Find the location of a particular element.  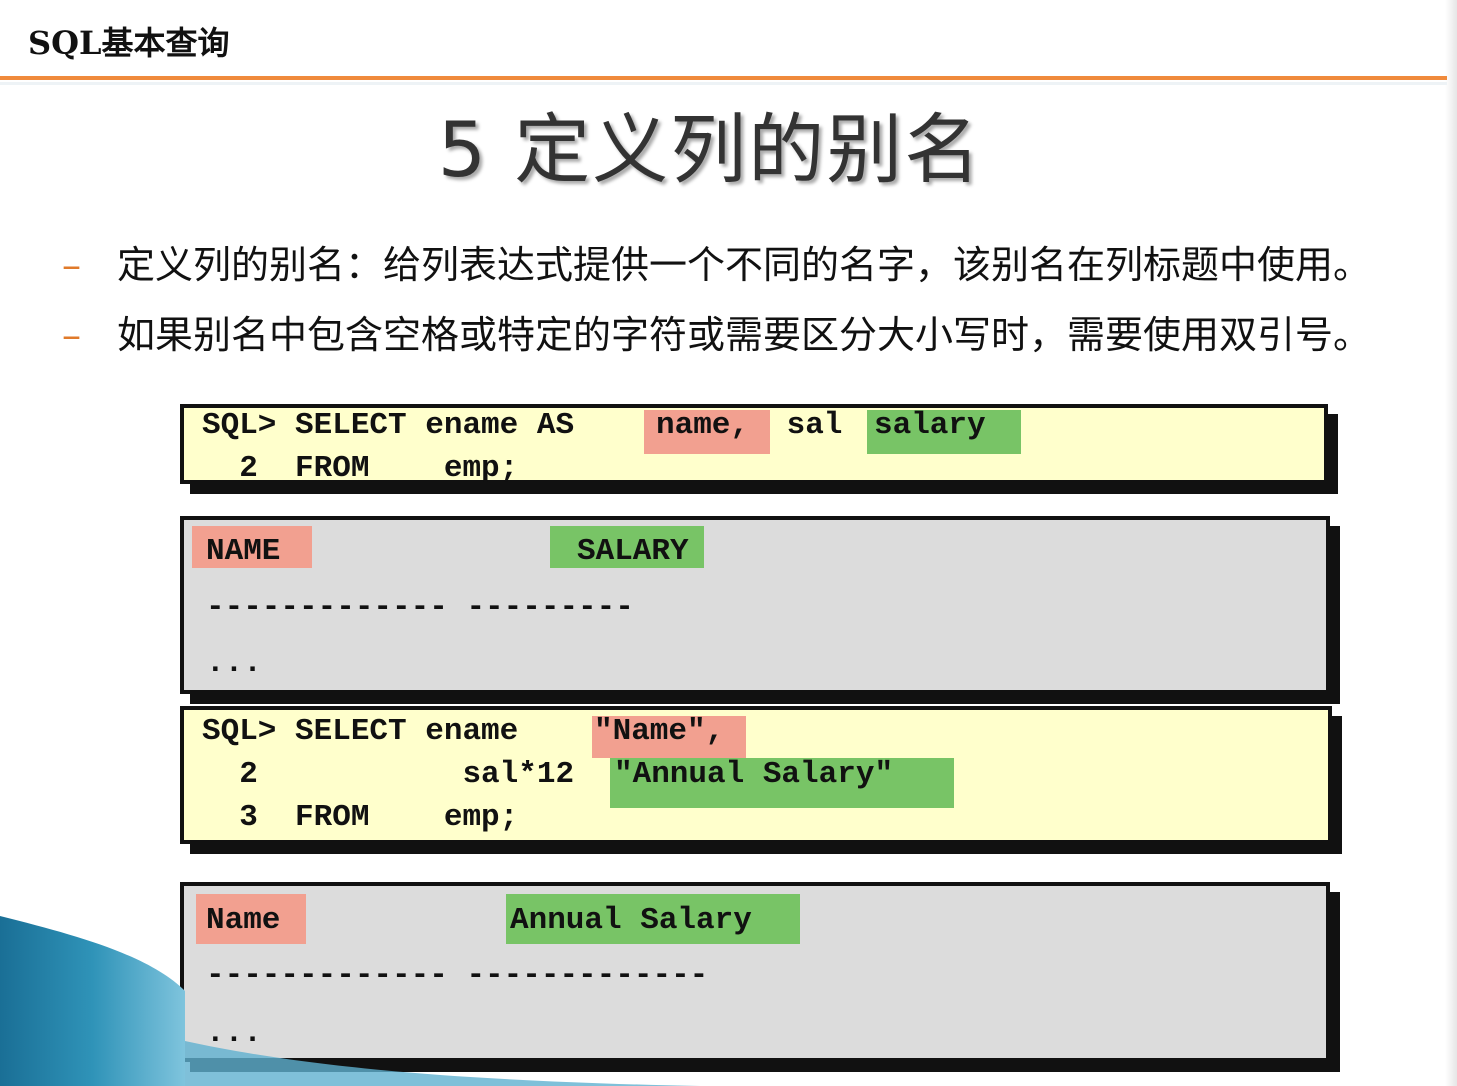

decorative-swoosh is located at coordinates (350, 1001).